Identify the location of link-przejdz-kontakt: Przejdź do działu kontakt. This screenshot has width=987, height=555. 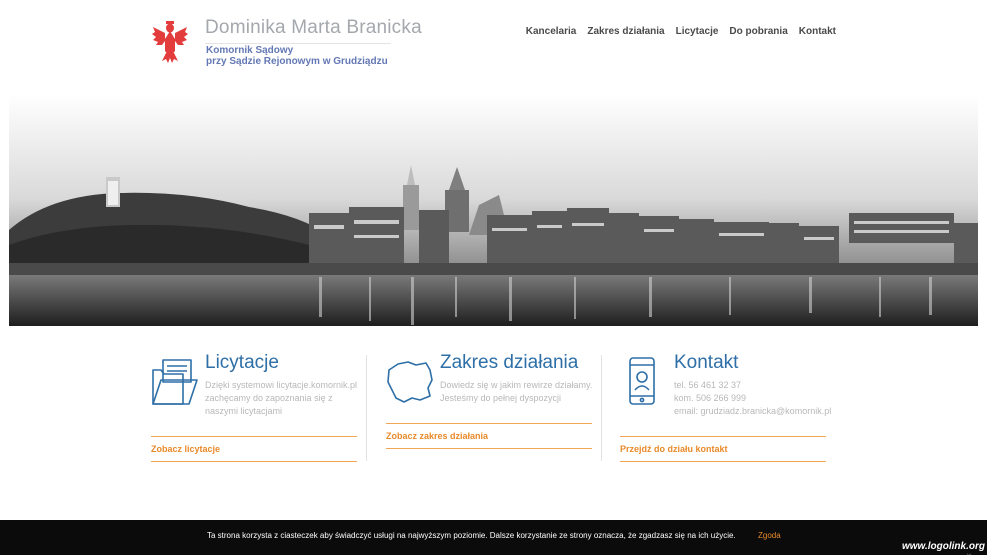
(723, 449).